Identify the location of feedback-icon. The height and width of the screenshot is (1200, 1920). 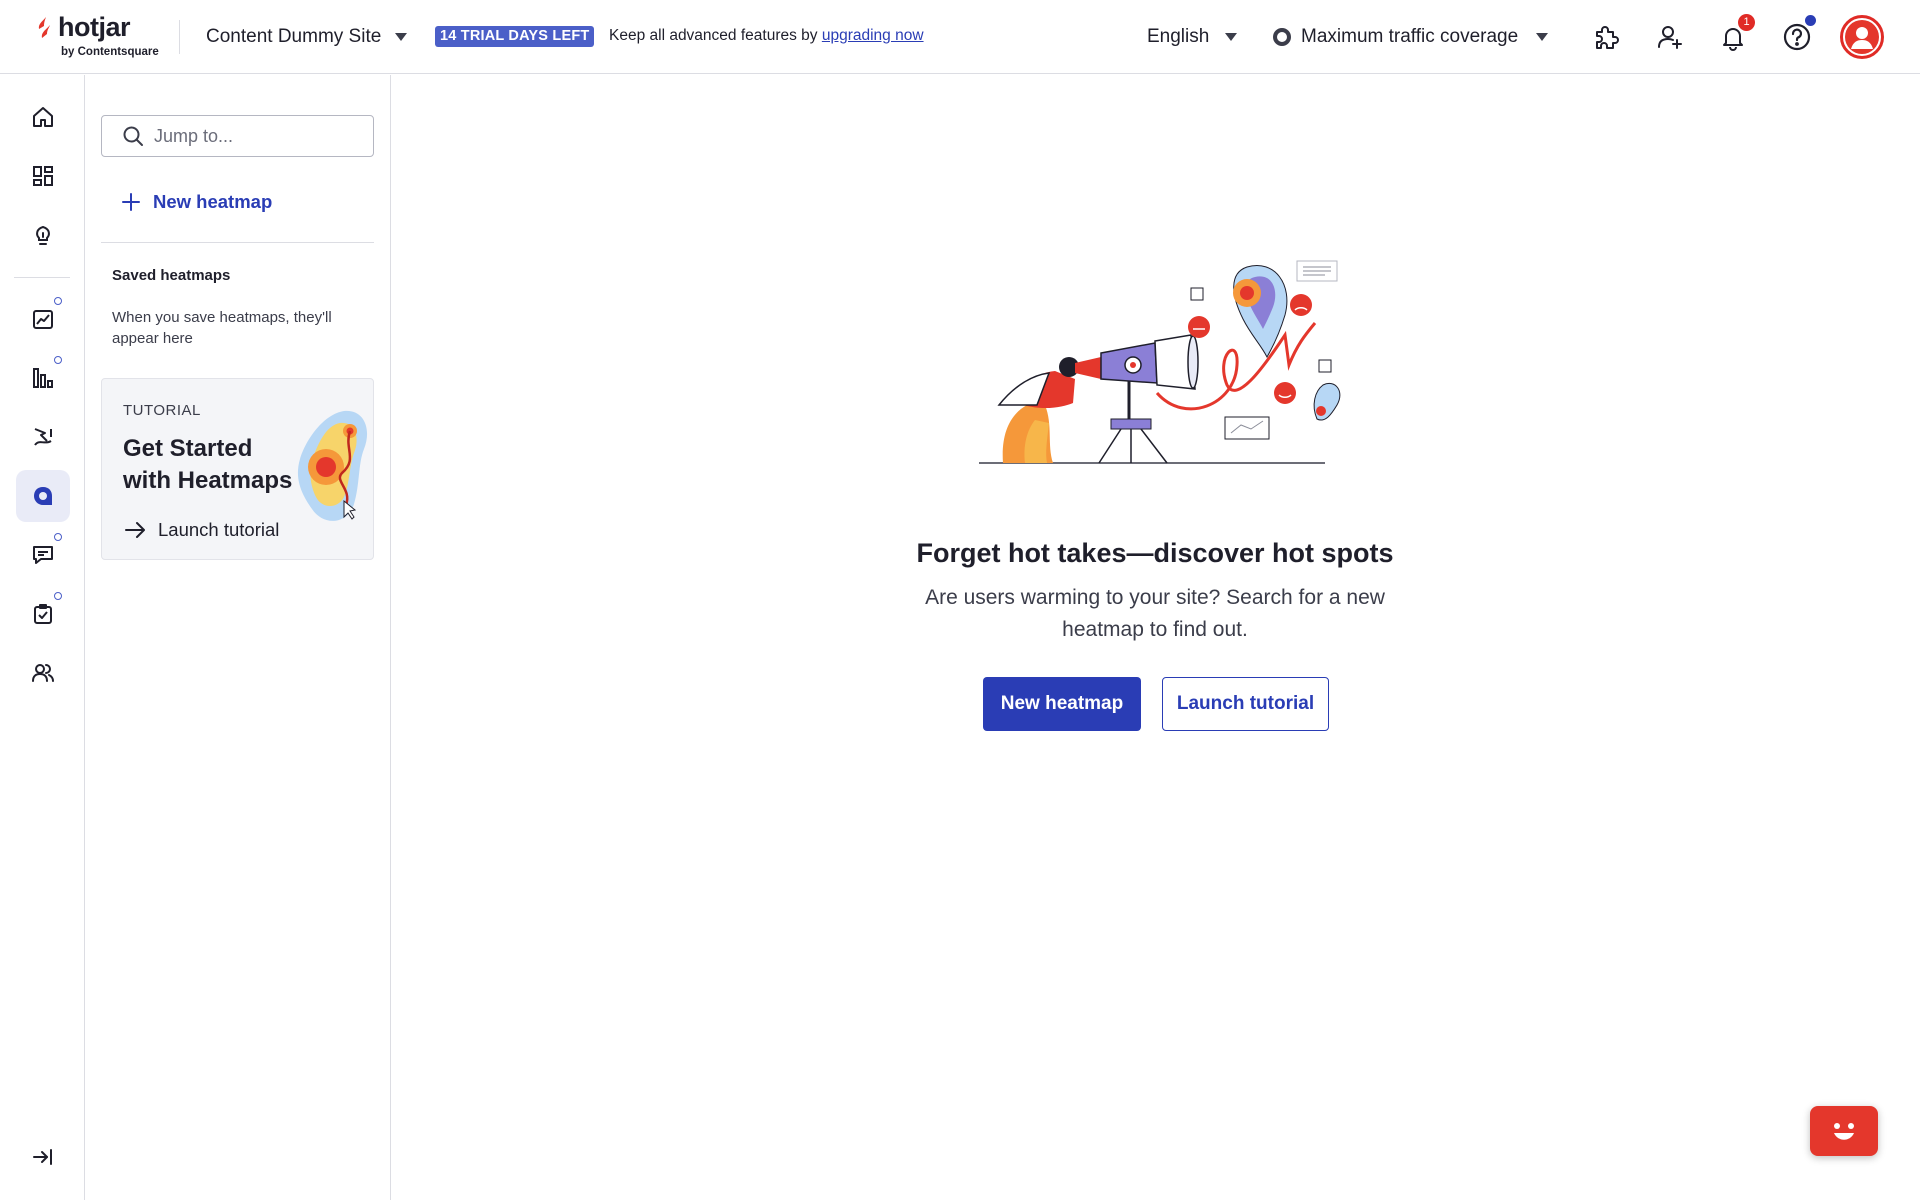
(43, 555).